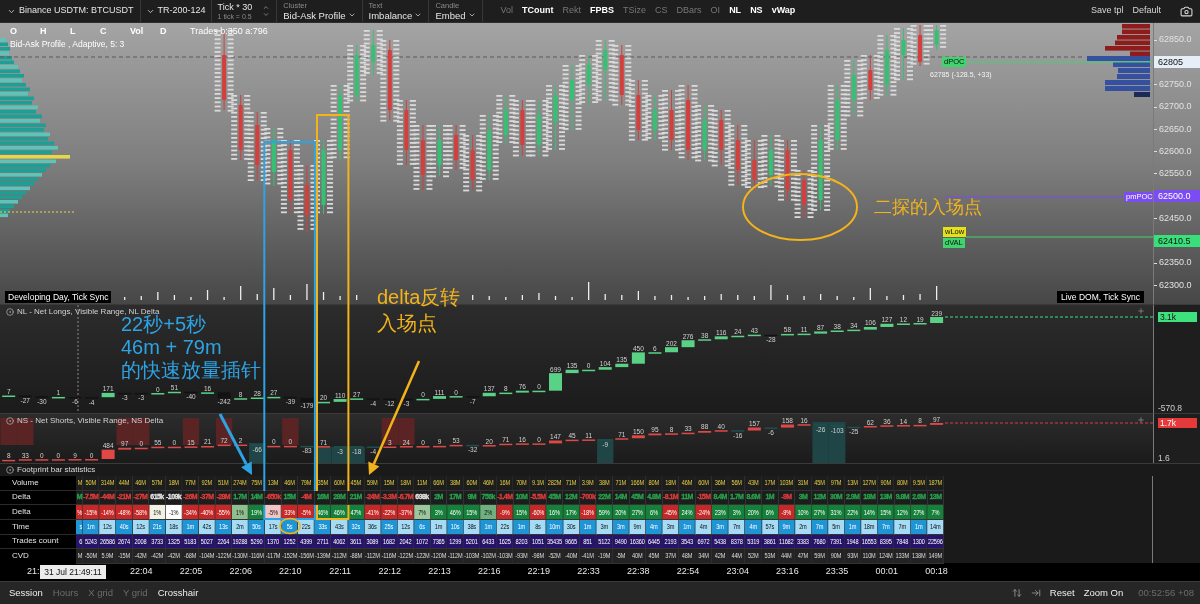 The height and width of the screenshot is (604, 1200). Describe the element at coordinates (1103, 593) in the screenshot. I see `status-action: Zoom On` at that location.